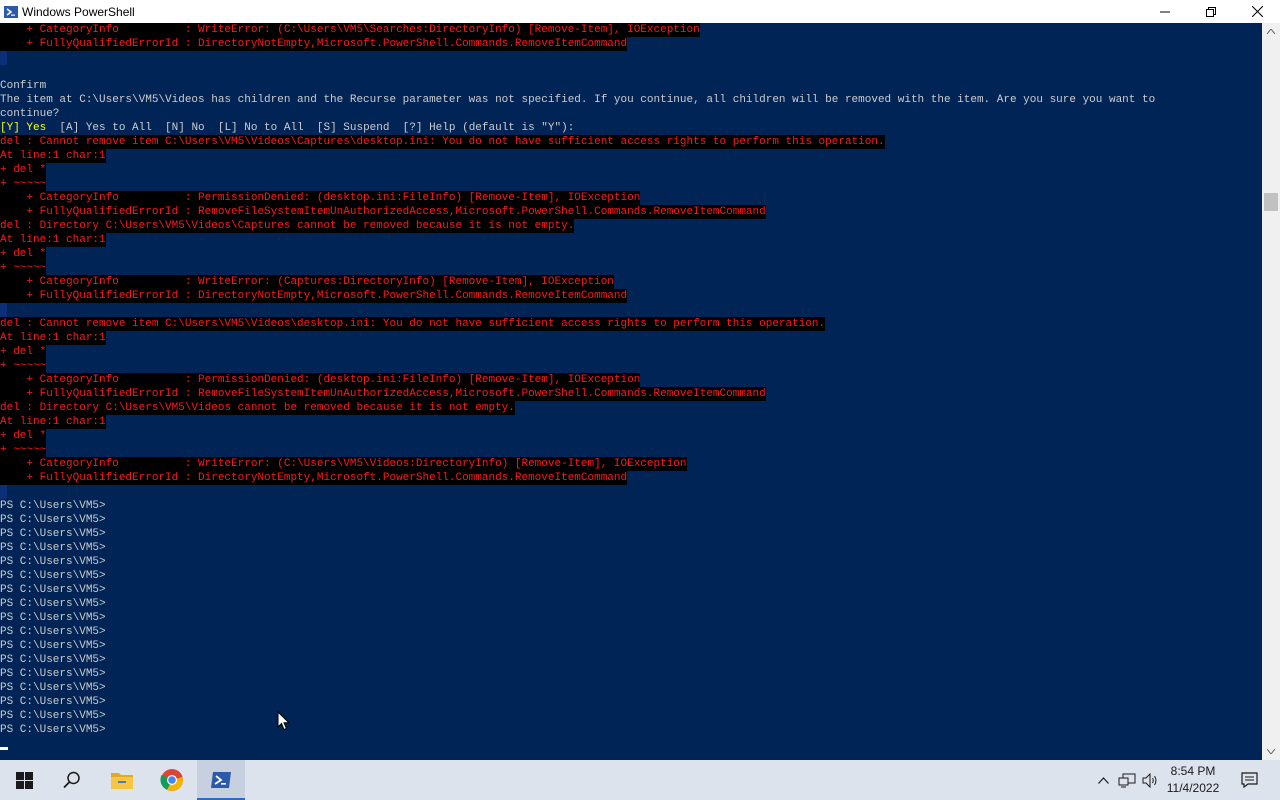  I want to click on taskbar-file-explorer, so click(122, 780).